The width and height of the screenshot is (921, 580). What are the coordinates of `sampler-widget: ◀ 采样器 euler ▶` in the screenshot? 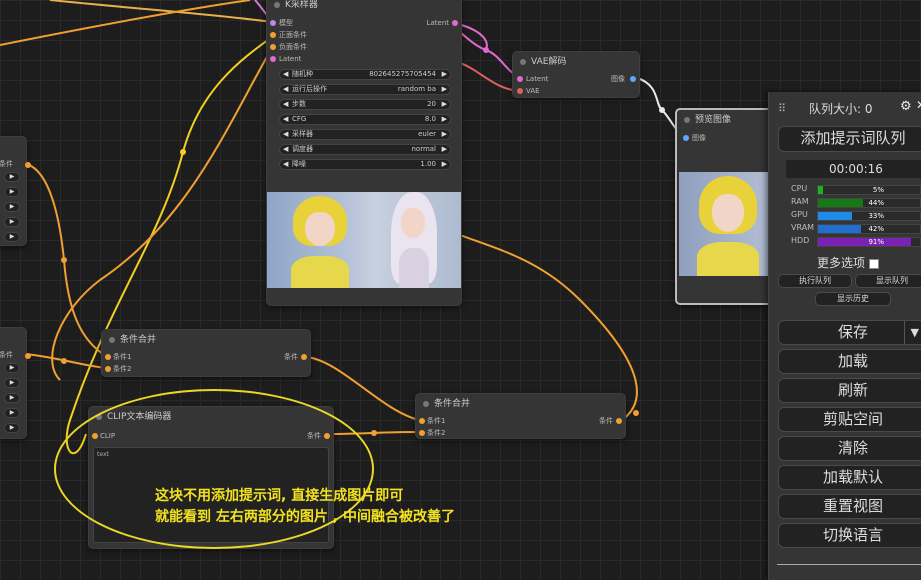 It's located at (365, 134).